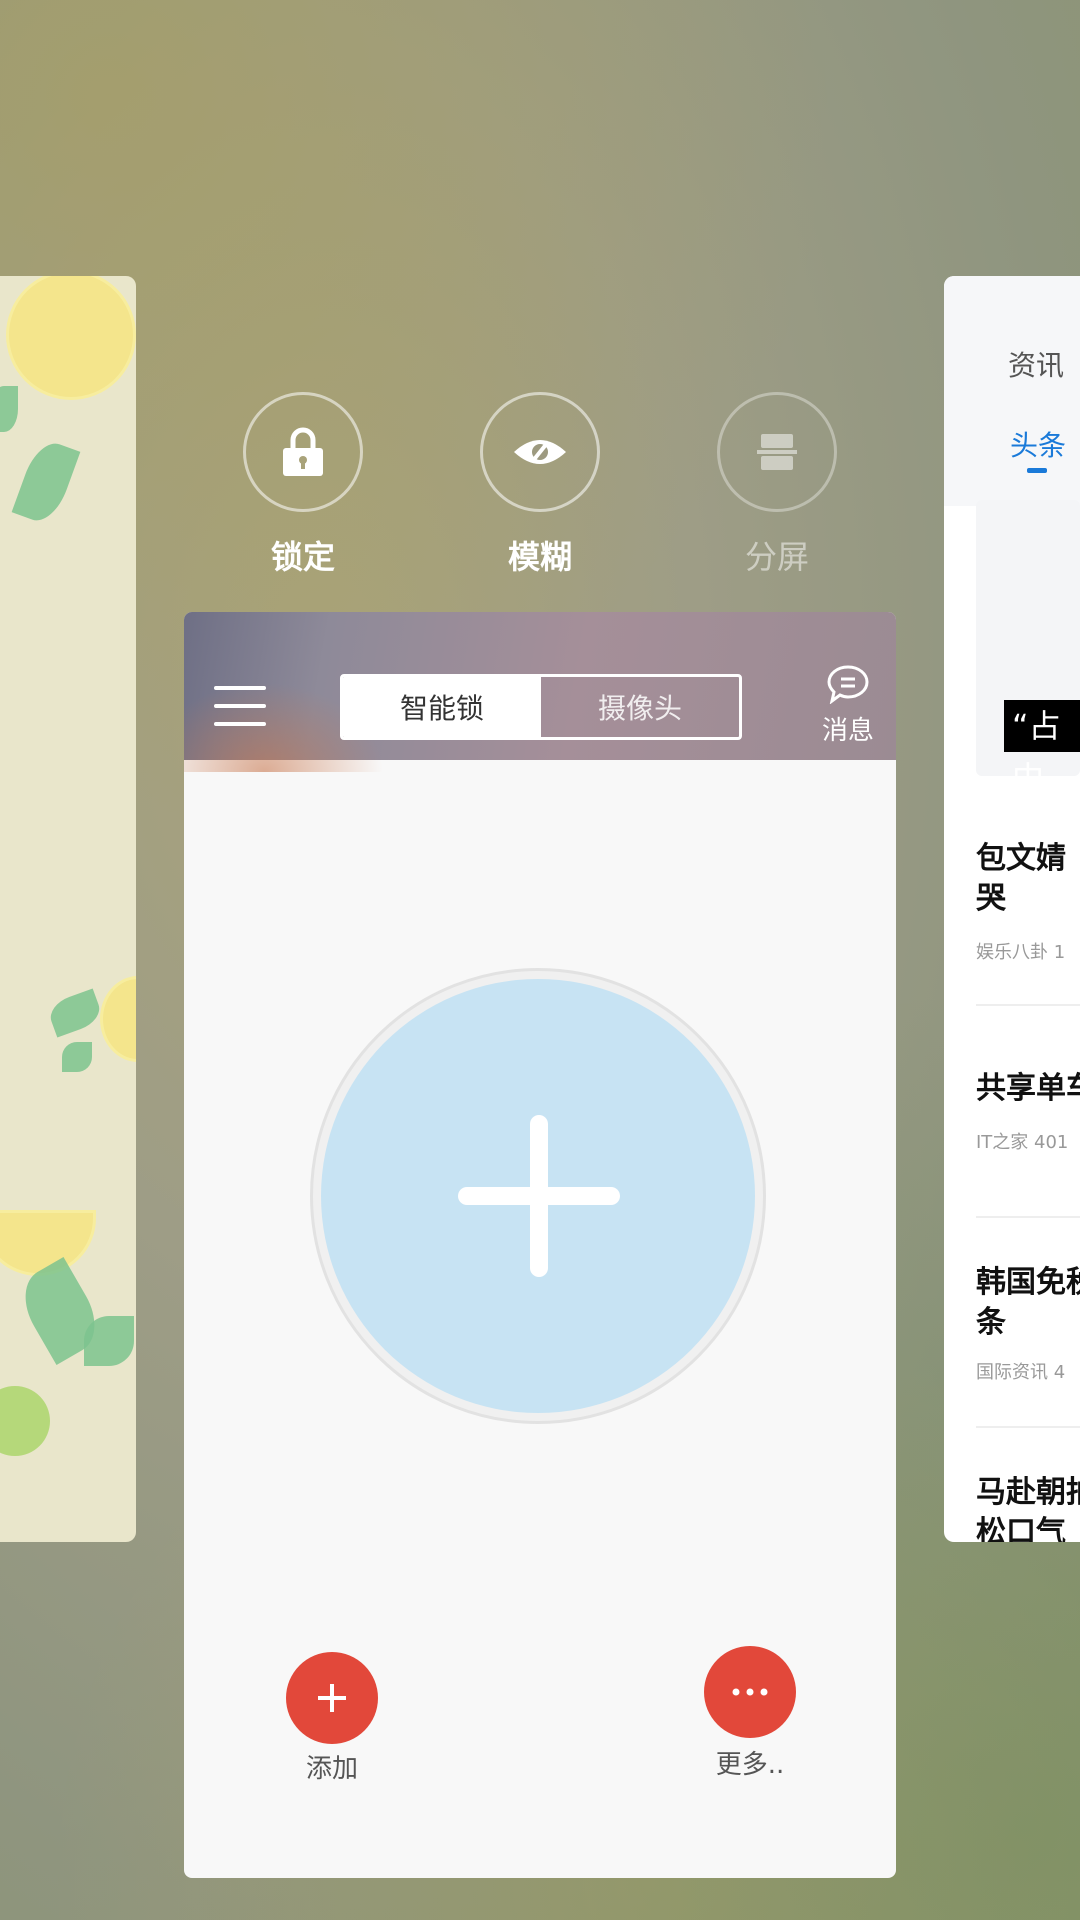  Describe the element at coordinates (1021, 952) in the screenshot. I see `news-meta: 娱乐八卦 1` at that location.